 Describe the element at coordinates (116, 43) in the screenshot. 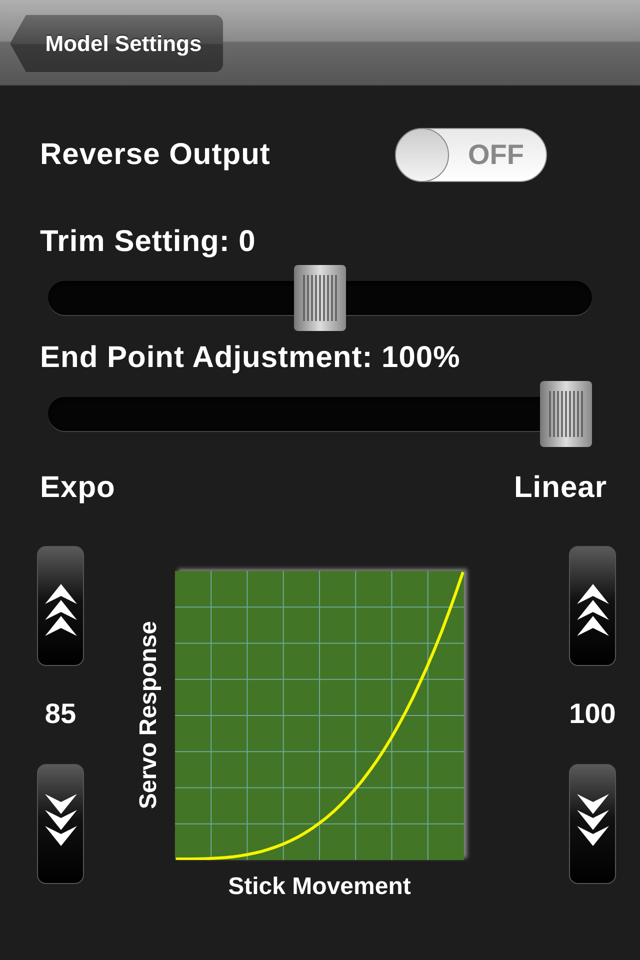

I see `back-button: Model Settings` at that location.